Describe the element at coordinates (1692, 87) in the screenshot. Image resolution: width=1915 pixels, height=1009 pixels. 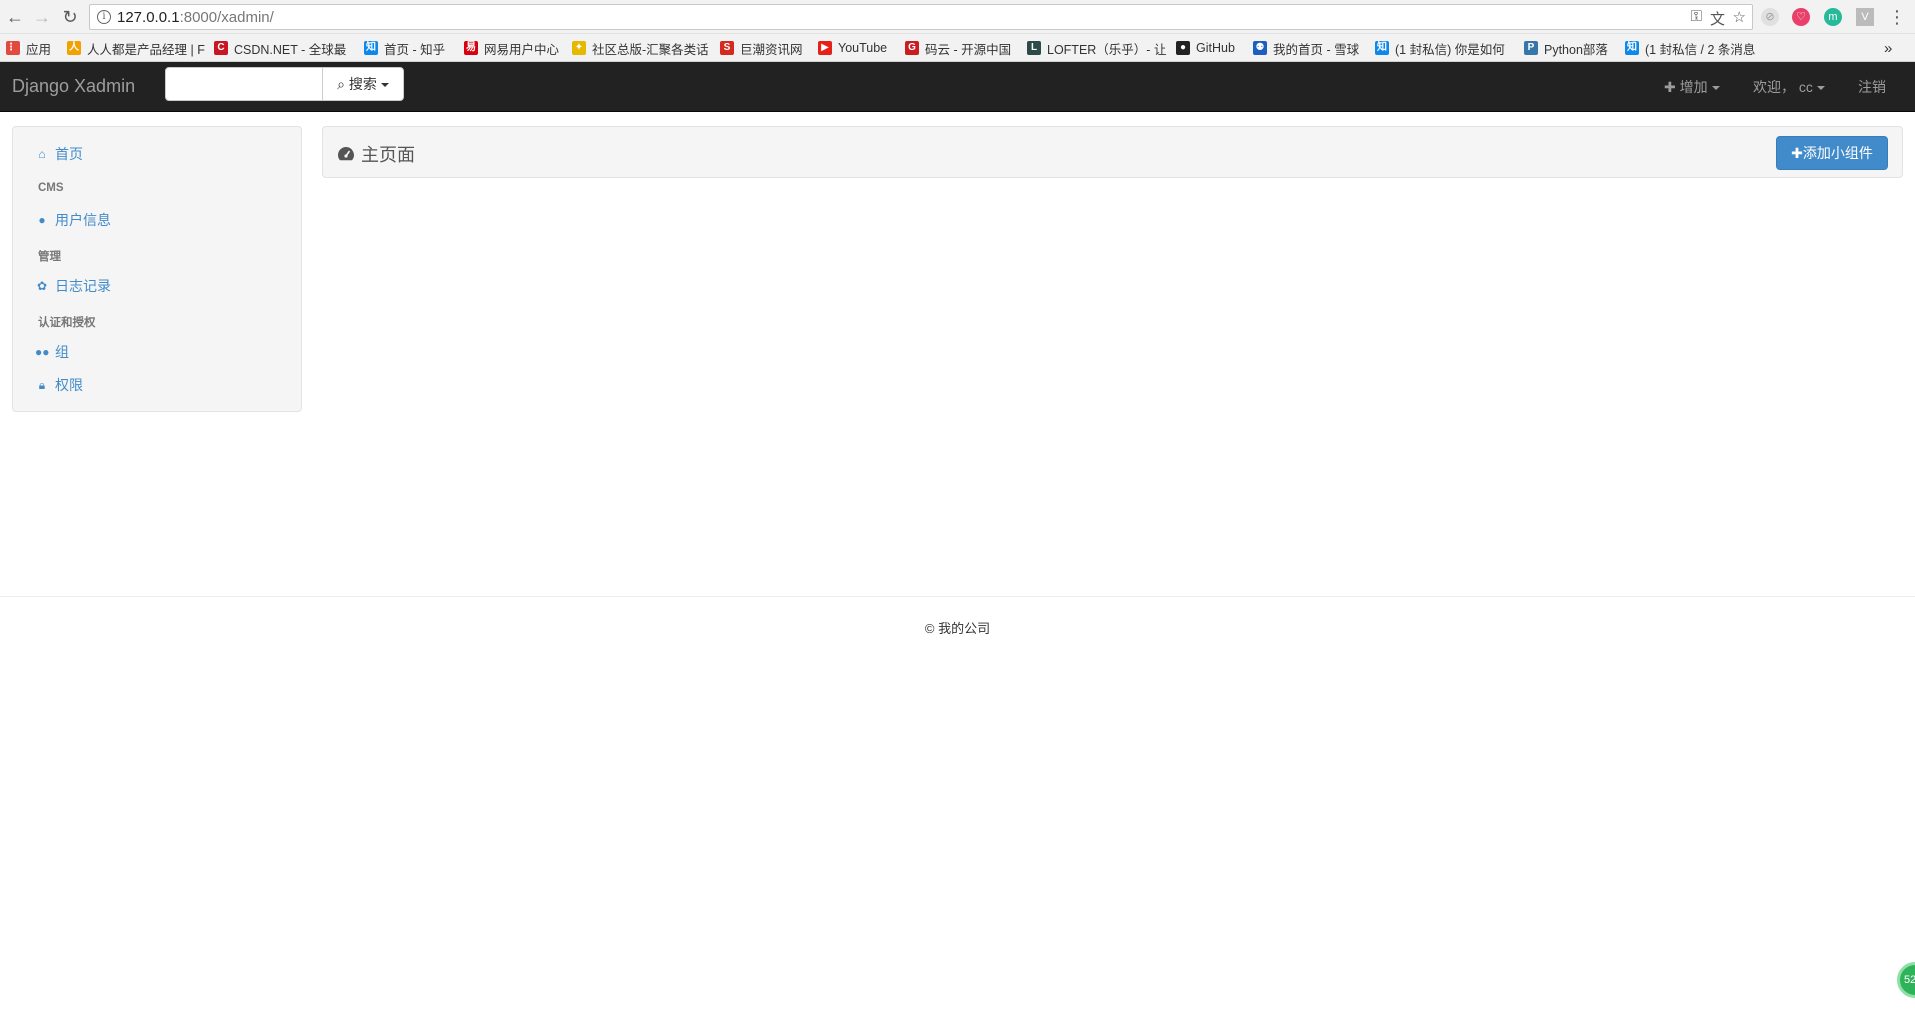
I see `add-menu: ✚ 增加` at that location.